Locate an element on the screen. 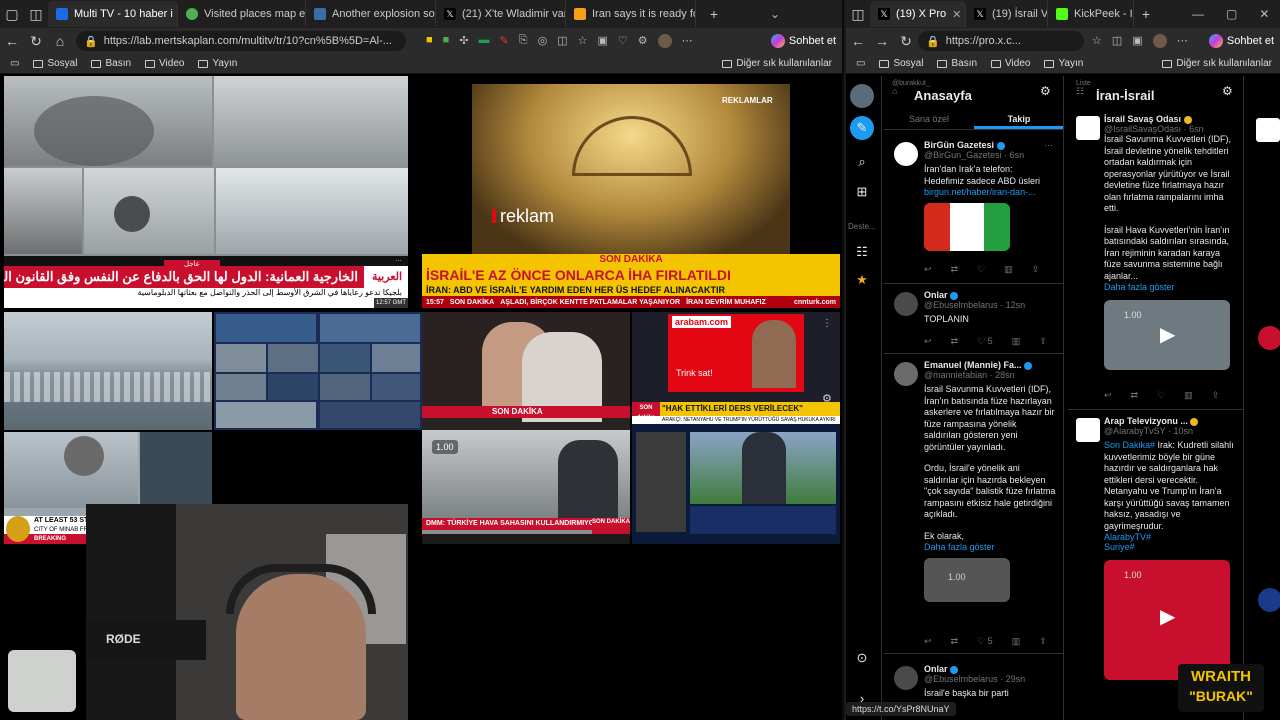  back-icon: ← is located at coordinates (12, 41).